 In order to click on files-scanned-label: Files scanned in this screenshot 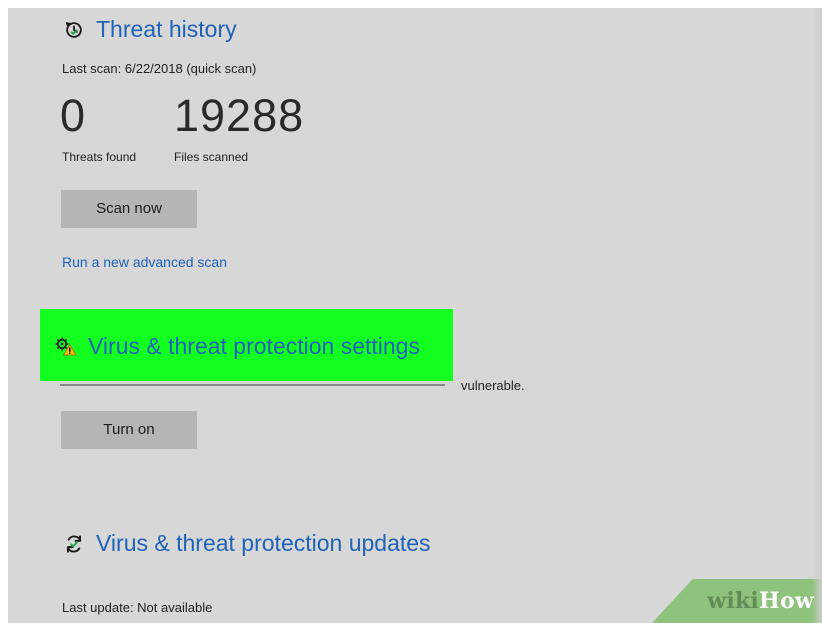, I will do `click(211, 157)`.